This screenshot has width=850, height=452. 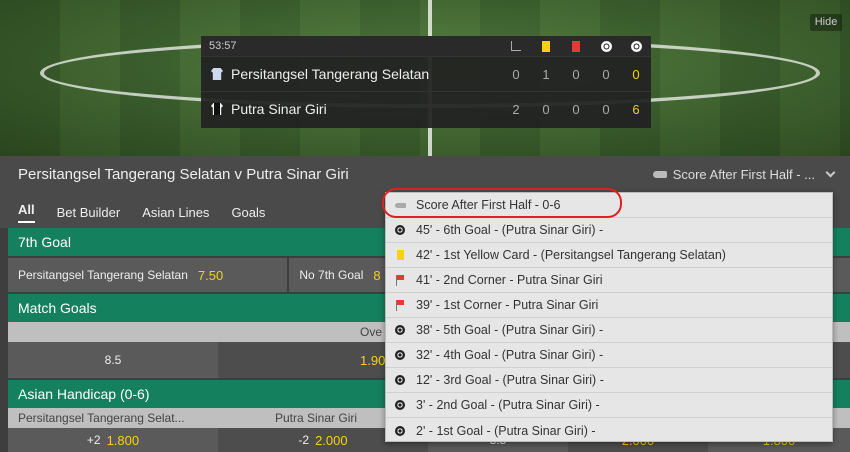 What do you see at coordinates (636, 109) in the screenshot?
I see `away-goals: 6` at bounding box center [636, 109].